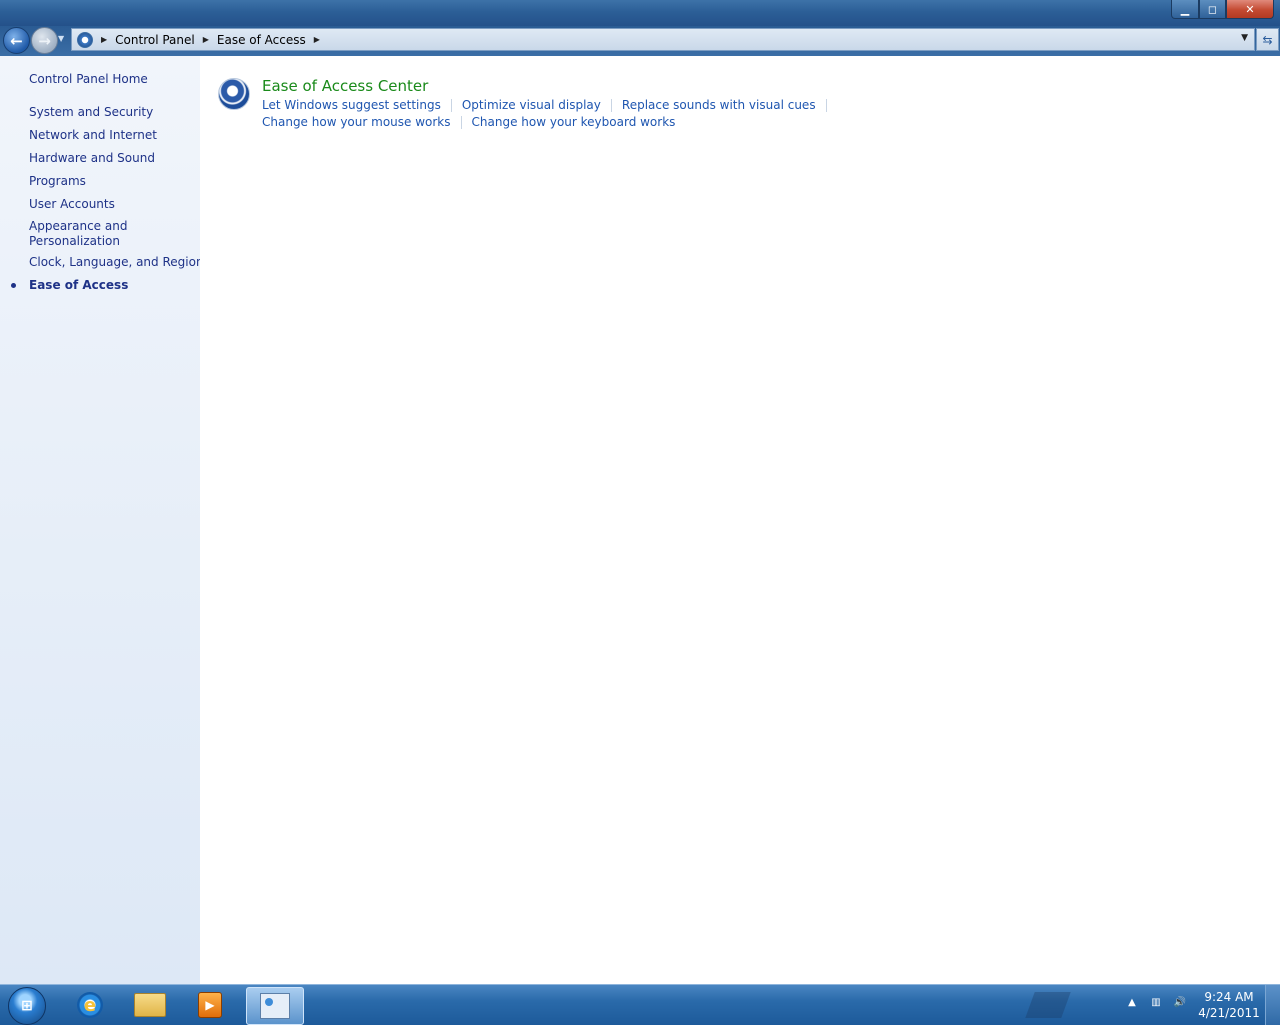 This screenshot has width=1280, height=1025. I want to click on show-hidden-icons-icon: ▲, so click(1132, 1002).